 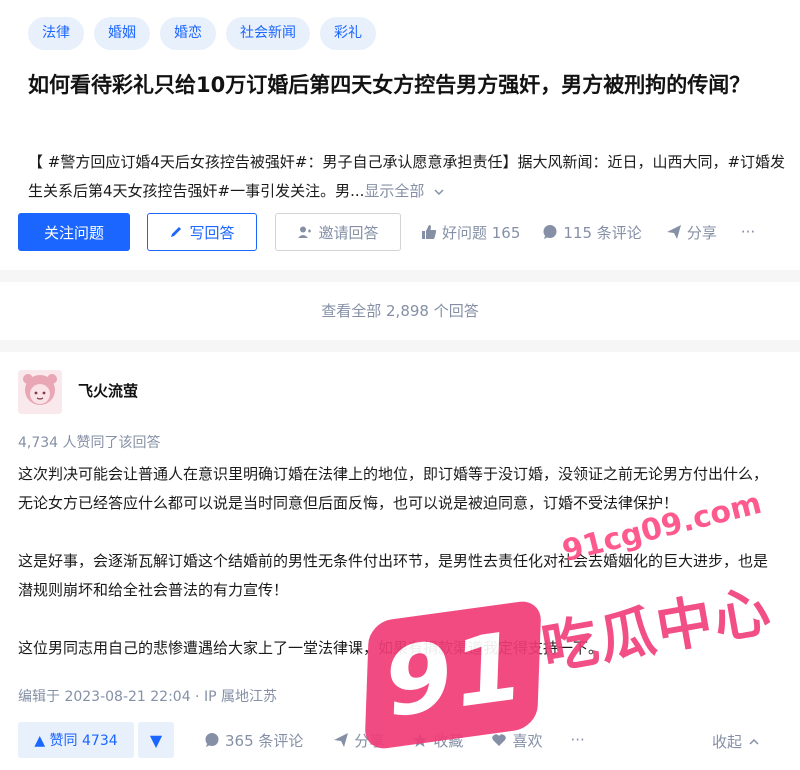 I want to click on tag-bride-price: 彩礼, so click(x=348, y=33).